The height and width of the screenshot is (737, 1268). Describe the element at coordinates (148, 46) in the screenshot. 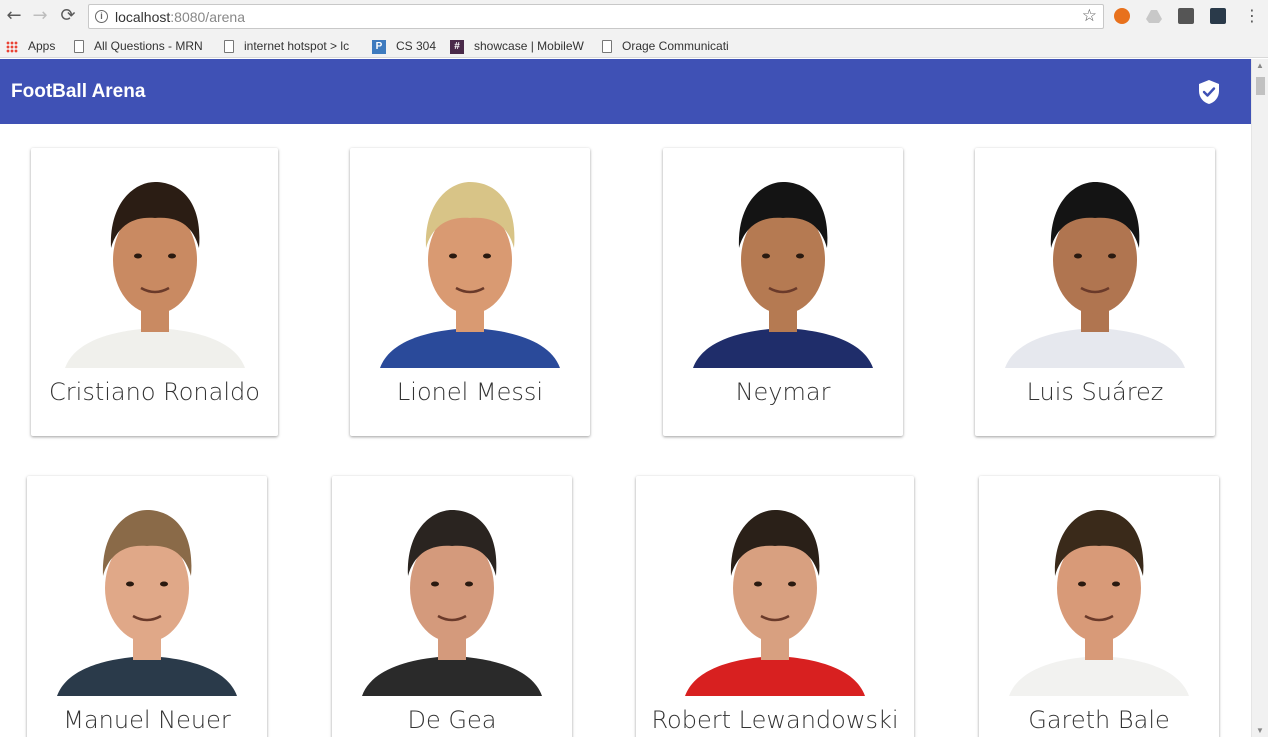

I see `bookmark-label: All Questions - MRN` at that location.